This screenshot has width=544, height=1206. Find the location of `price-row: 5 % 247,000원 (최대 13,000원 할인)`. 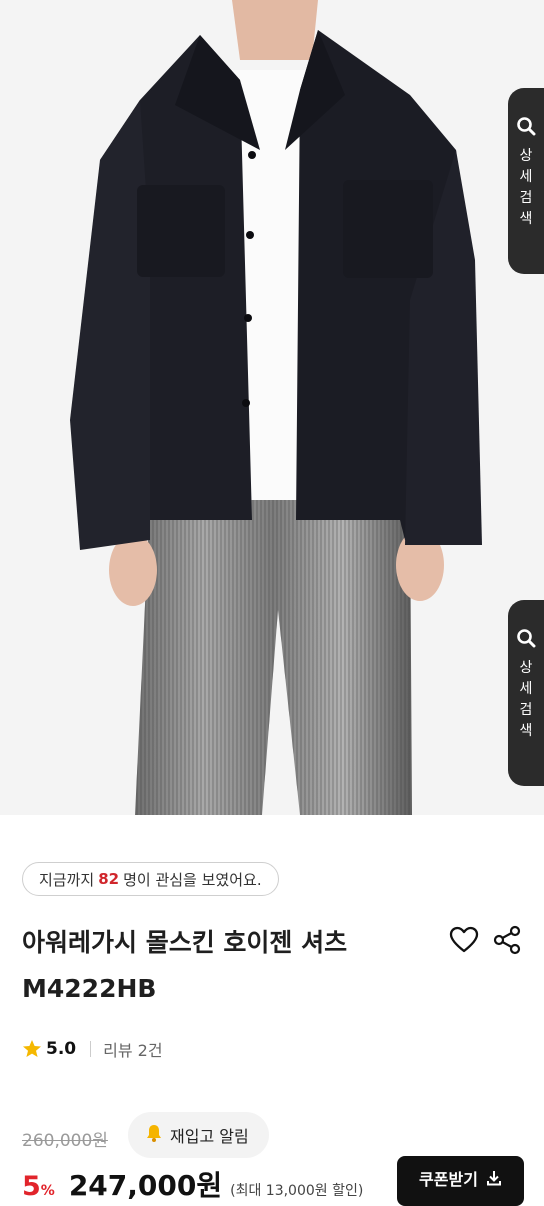

price-row: 5 % 247,000원 (최대 13,000원 할인) is located at coordinates (192, 1184).